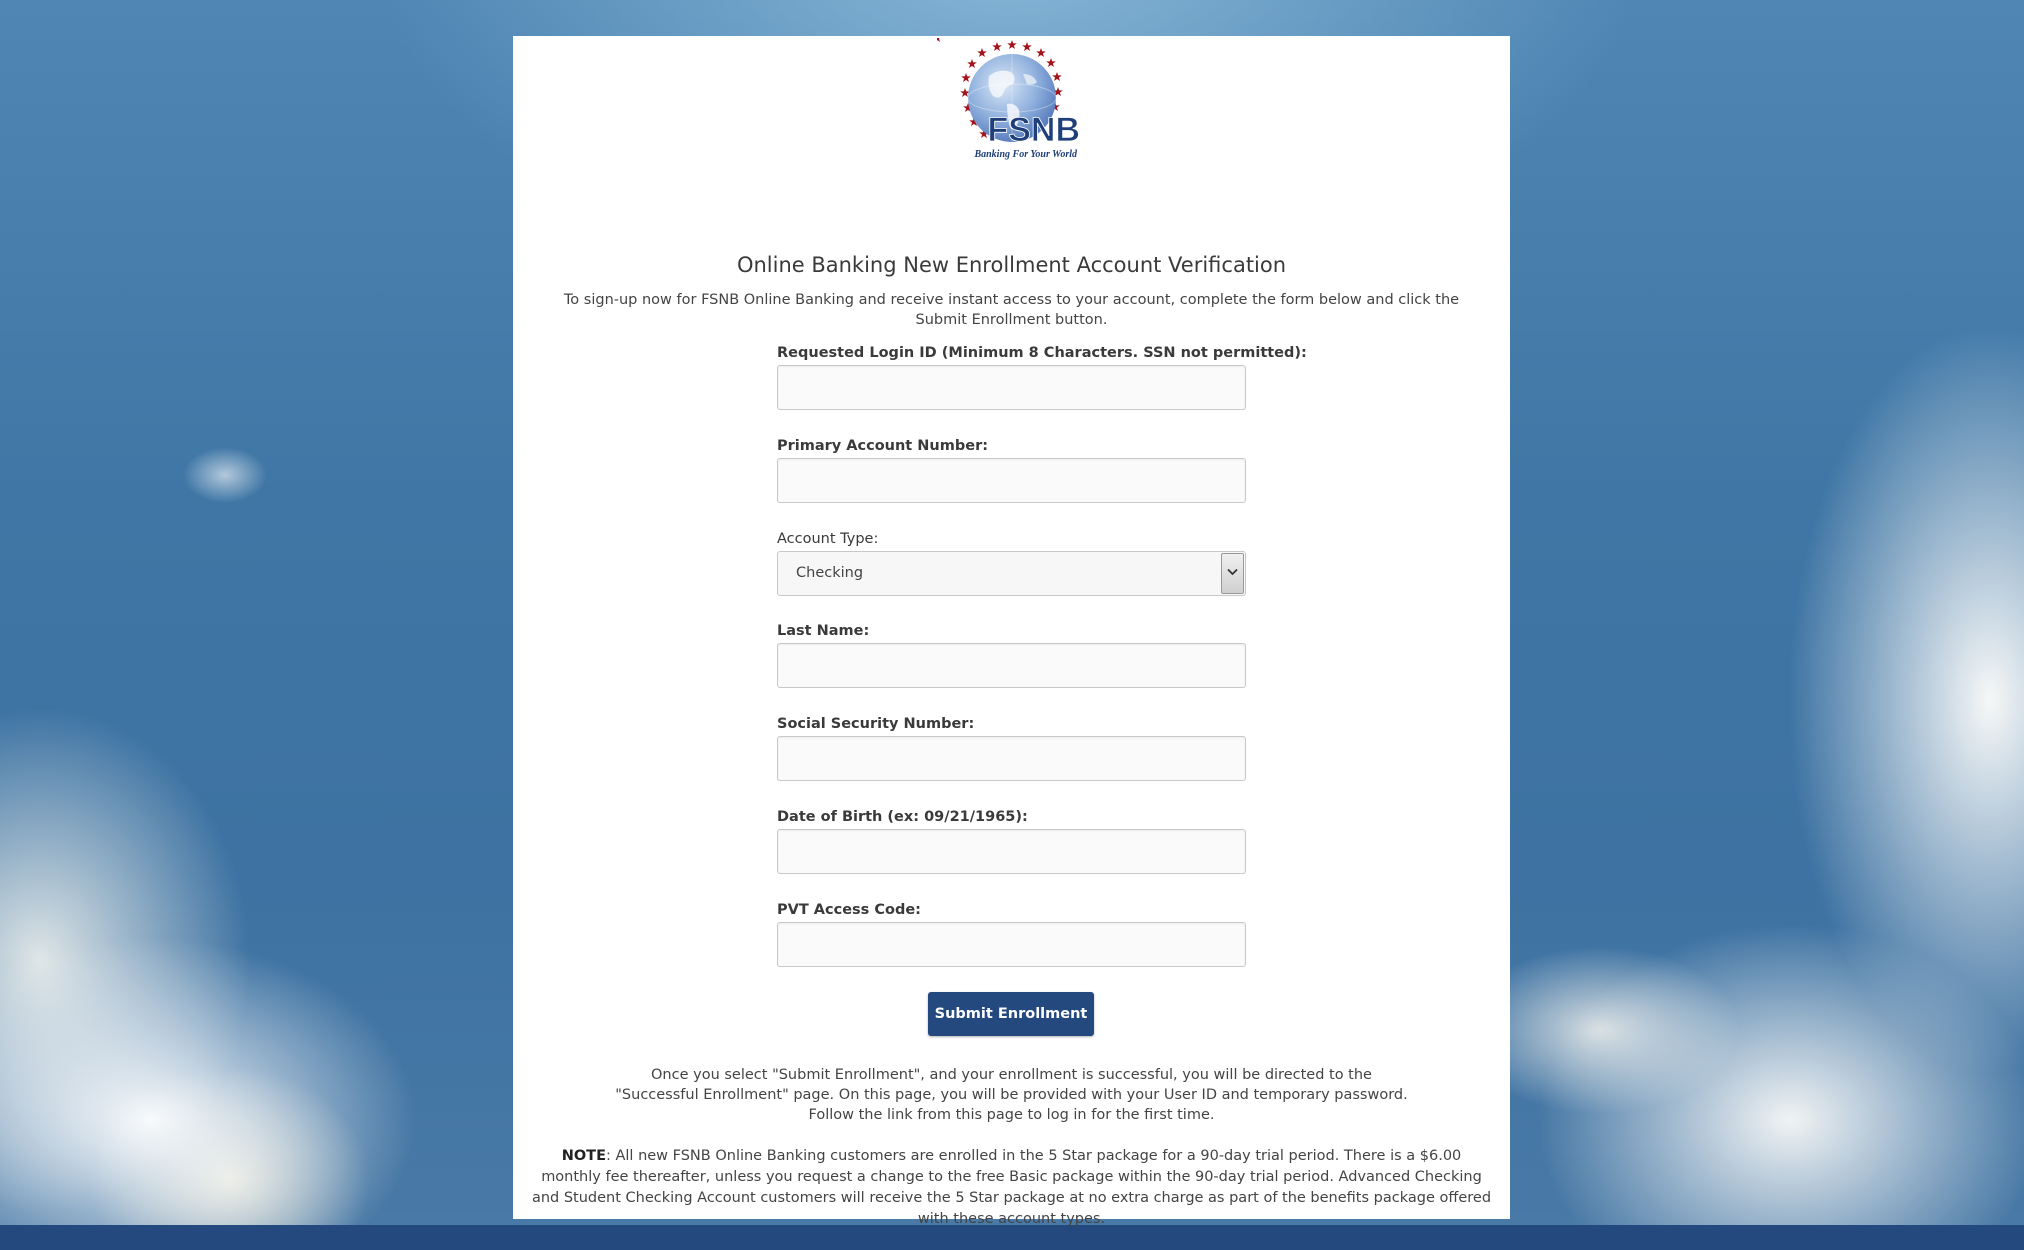  I want to click on login-id-input, so click(1011, 387).